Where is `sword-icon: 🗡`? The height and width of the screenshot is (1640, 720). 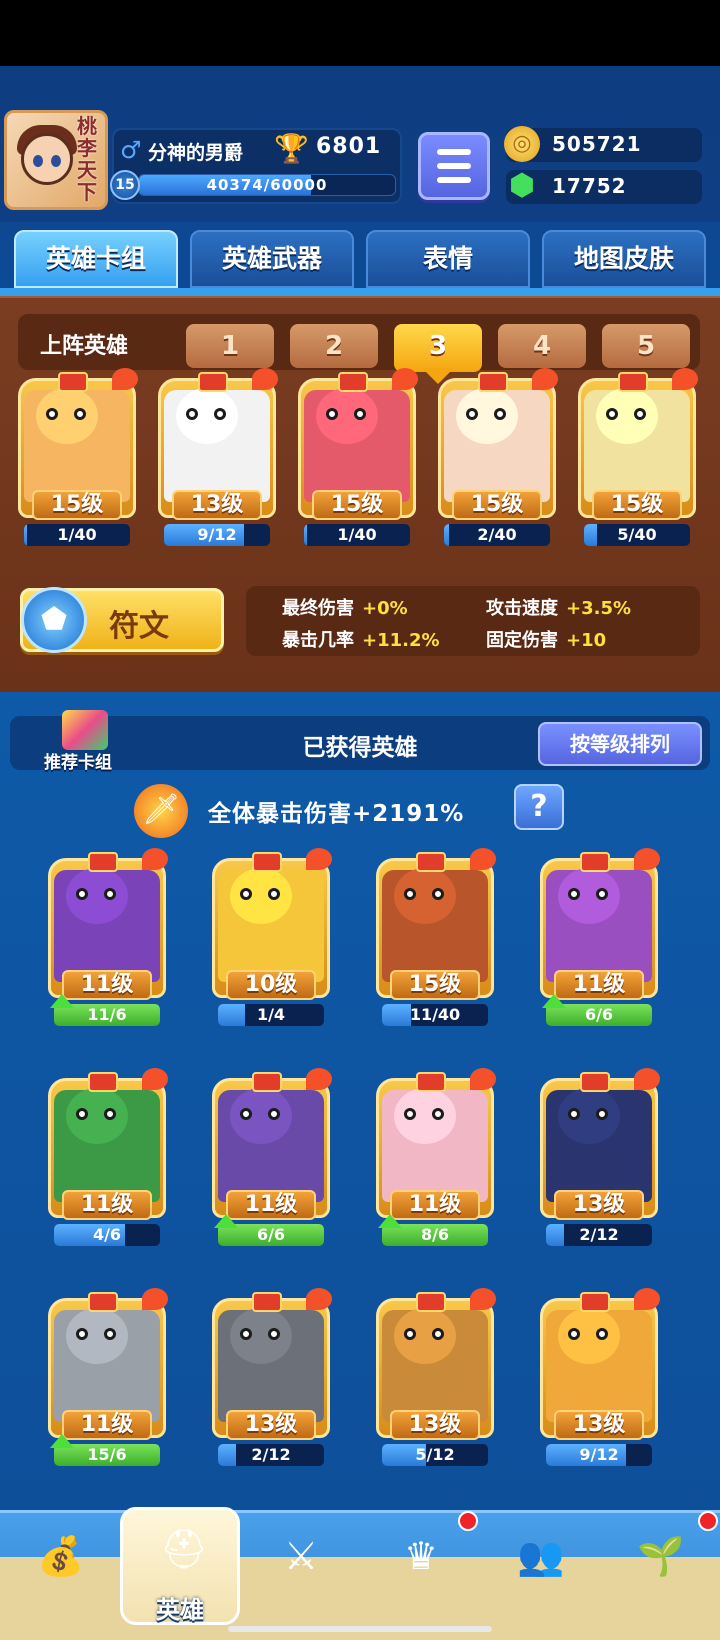 sword-icon: 🗡 is located at coordinates (161, 811).